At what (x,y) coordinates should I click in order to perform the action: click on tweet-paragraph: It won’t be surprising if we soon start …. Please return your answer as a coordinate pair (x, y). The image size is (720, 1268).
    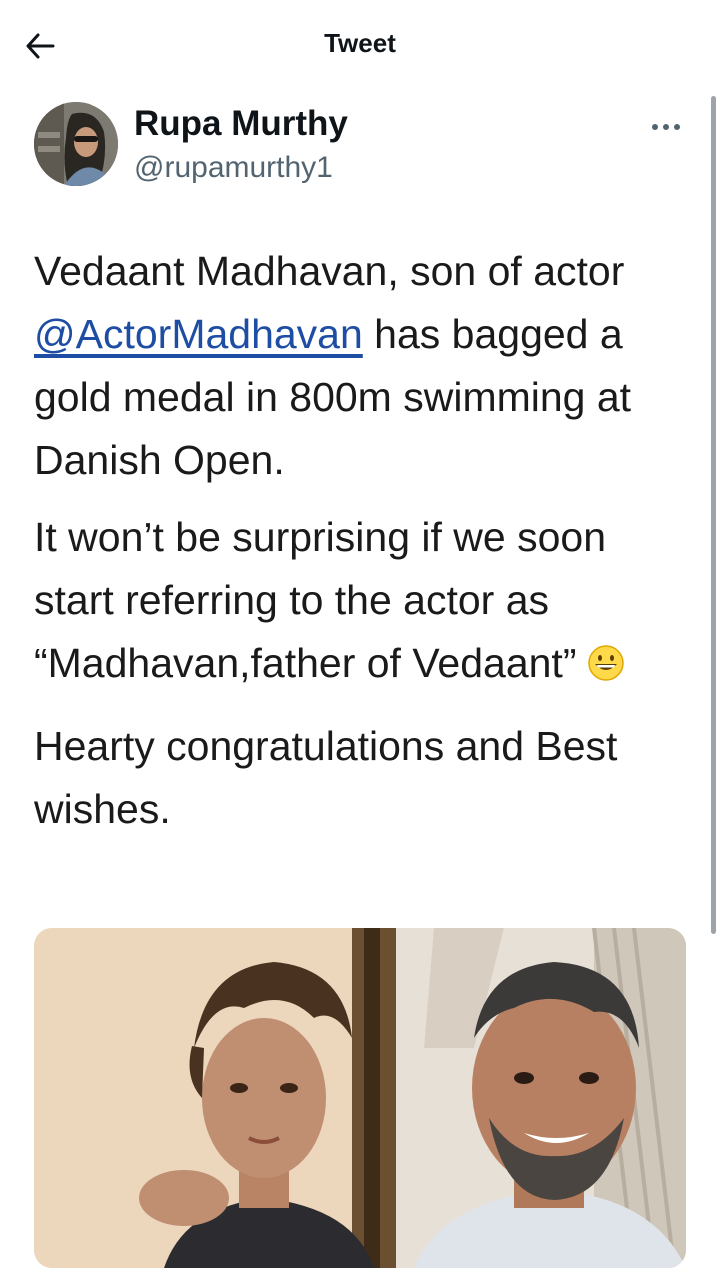
    Looking at the image, I should click on (354, 603).